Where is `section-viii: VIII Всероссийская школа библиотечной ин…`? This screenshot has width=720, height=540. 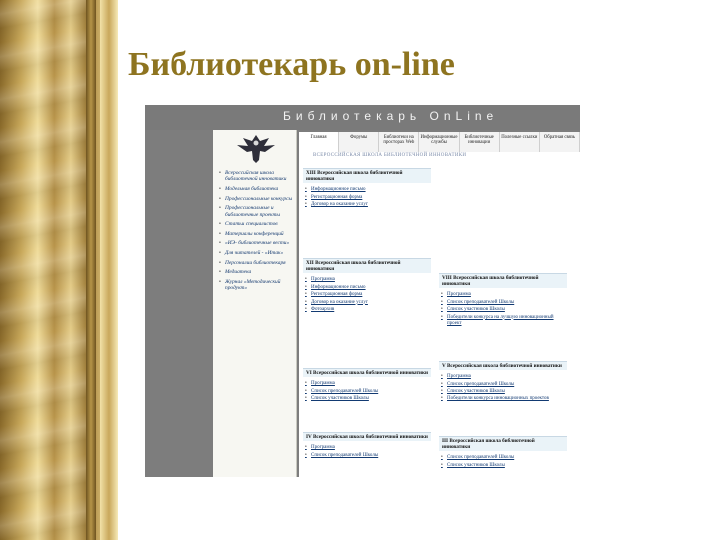 section-viii: VIII Всероссийская школа библиотечной ин… is located at coordinates (503, 300).